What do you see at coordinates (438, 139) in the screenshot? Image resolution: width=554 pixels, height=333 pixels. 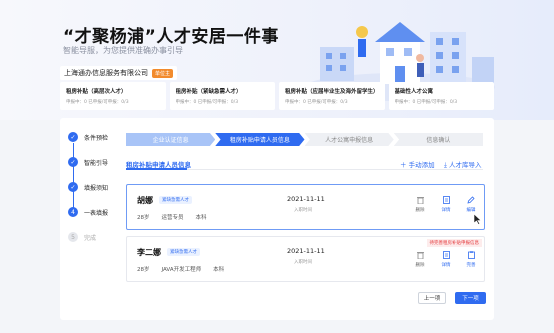 I see `progress-step: 信息确认` at bounding box center [438, 139].